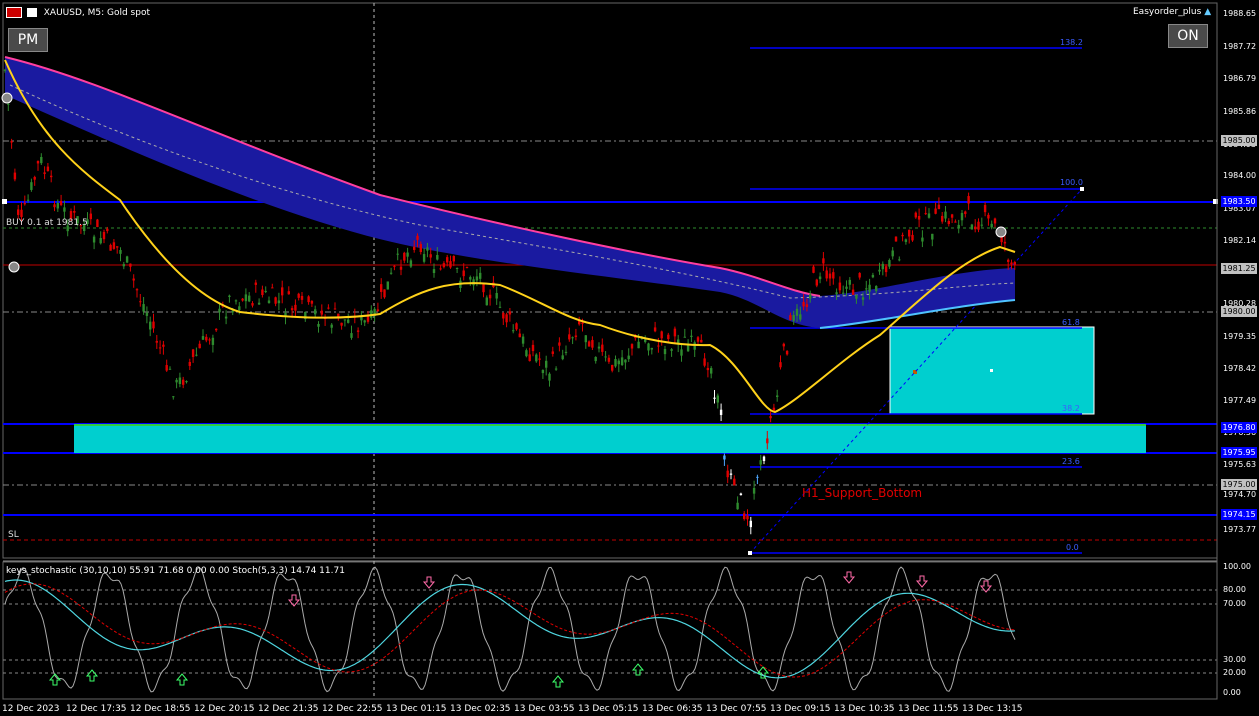 The height and width of the screenshot is (716, 1259). Describe the element at coordinates (1239, 311) in the screenshot. I see `price-tag: 1980.00` at that location.